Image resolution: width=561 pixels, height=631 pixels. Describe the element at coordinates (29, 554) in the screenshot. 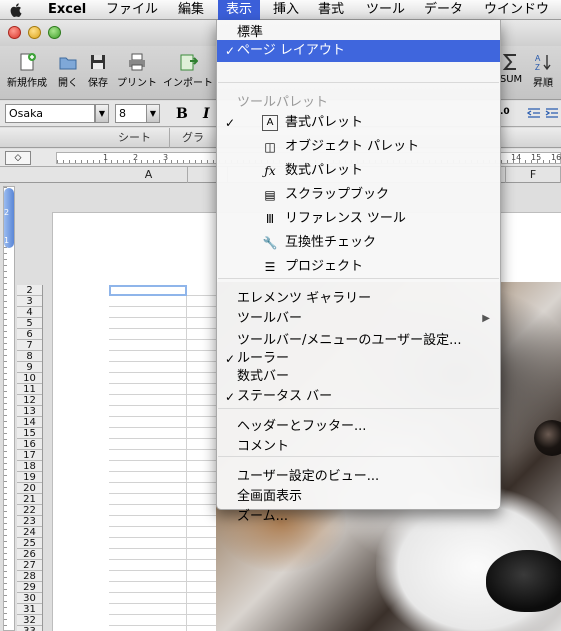

I see `row-header: 26` at that location.